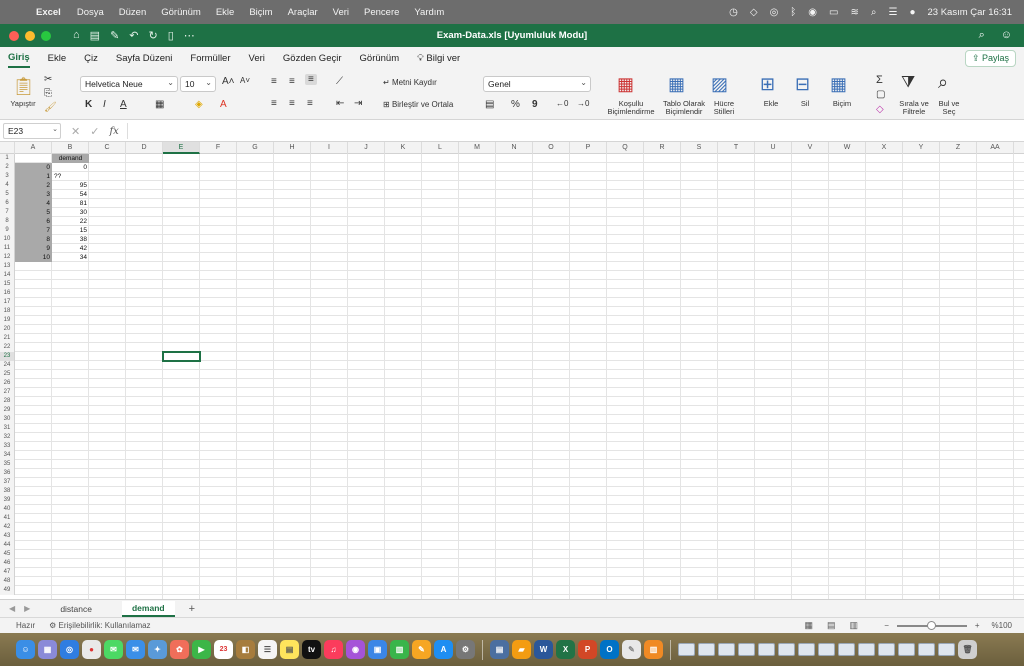  I want to click on align-top-icon: ≡, so click(274, 81).